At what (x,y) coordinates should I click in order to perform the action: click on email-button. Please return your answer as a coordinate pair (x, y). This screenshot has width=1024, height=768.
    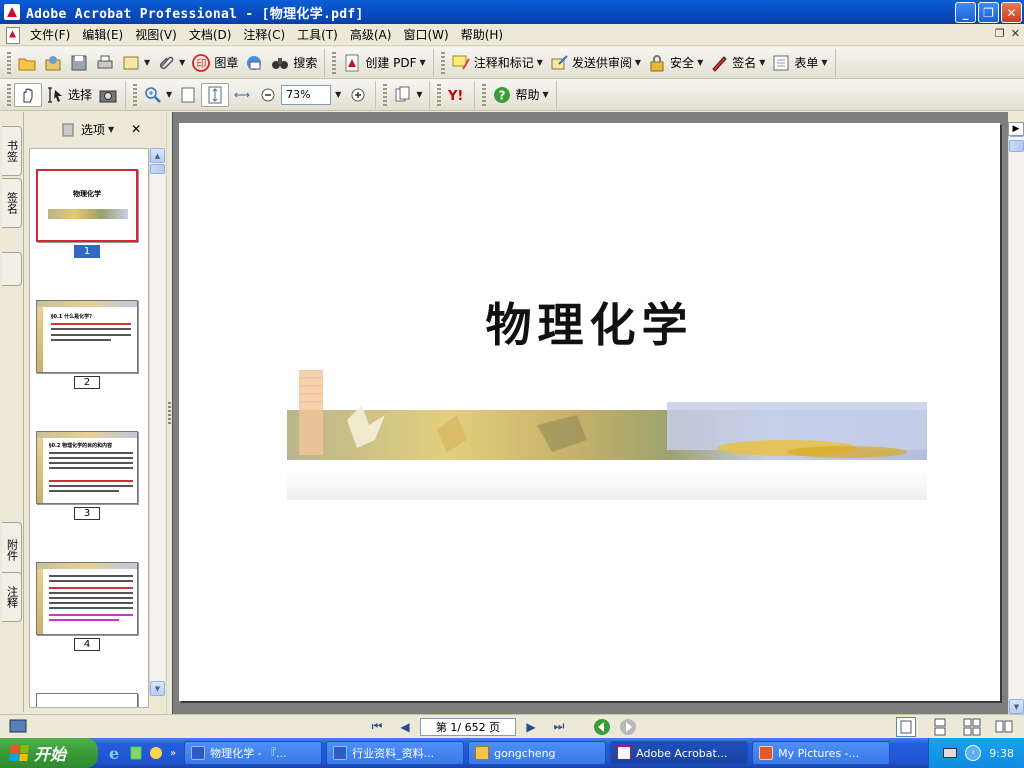
    Looking at the image, I should click on (254, 63).